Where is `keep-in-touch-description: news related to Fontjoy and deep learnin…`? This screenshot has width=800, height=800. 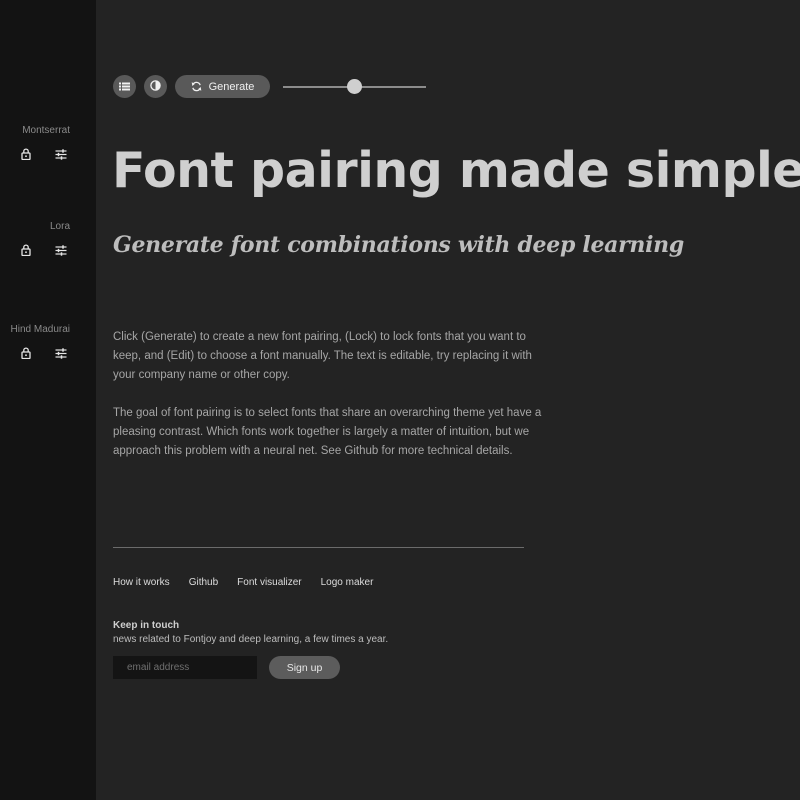
keep-in-touch-description: news related to Fontjoy and deep learnin… is located at coordinates (251, 639).